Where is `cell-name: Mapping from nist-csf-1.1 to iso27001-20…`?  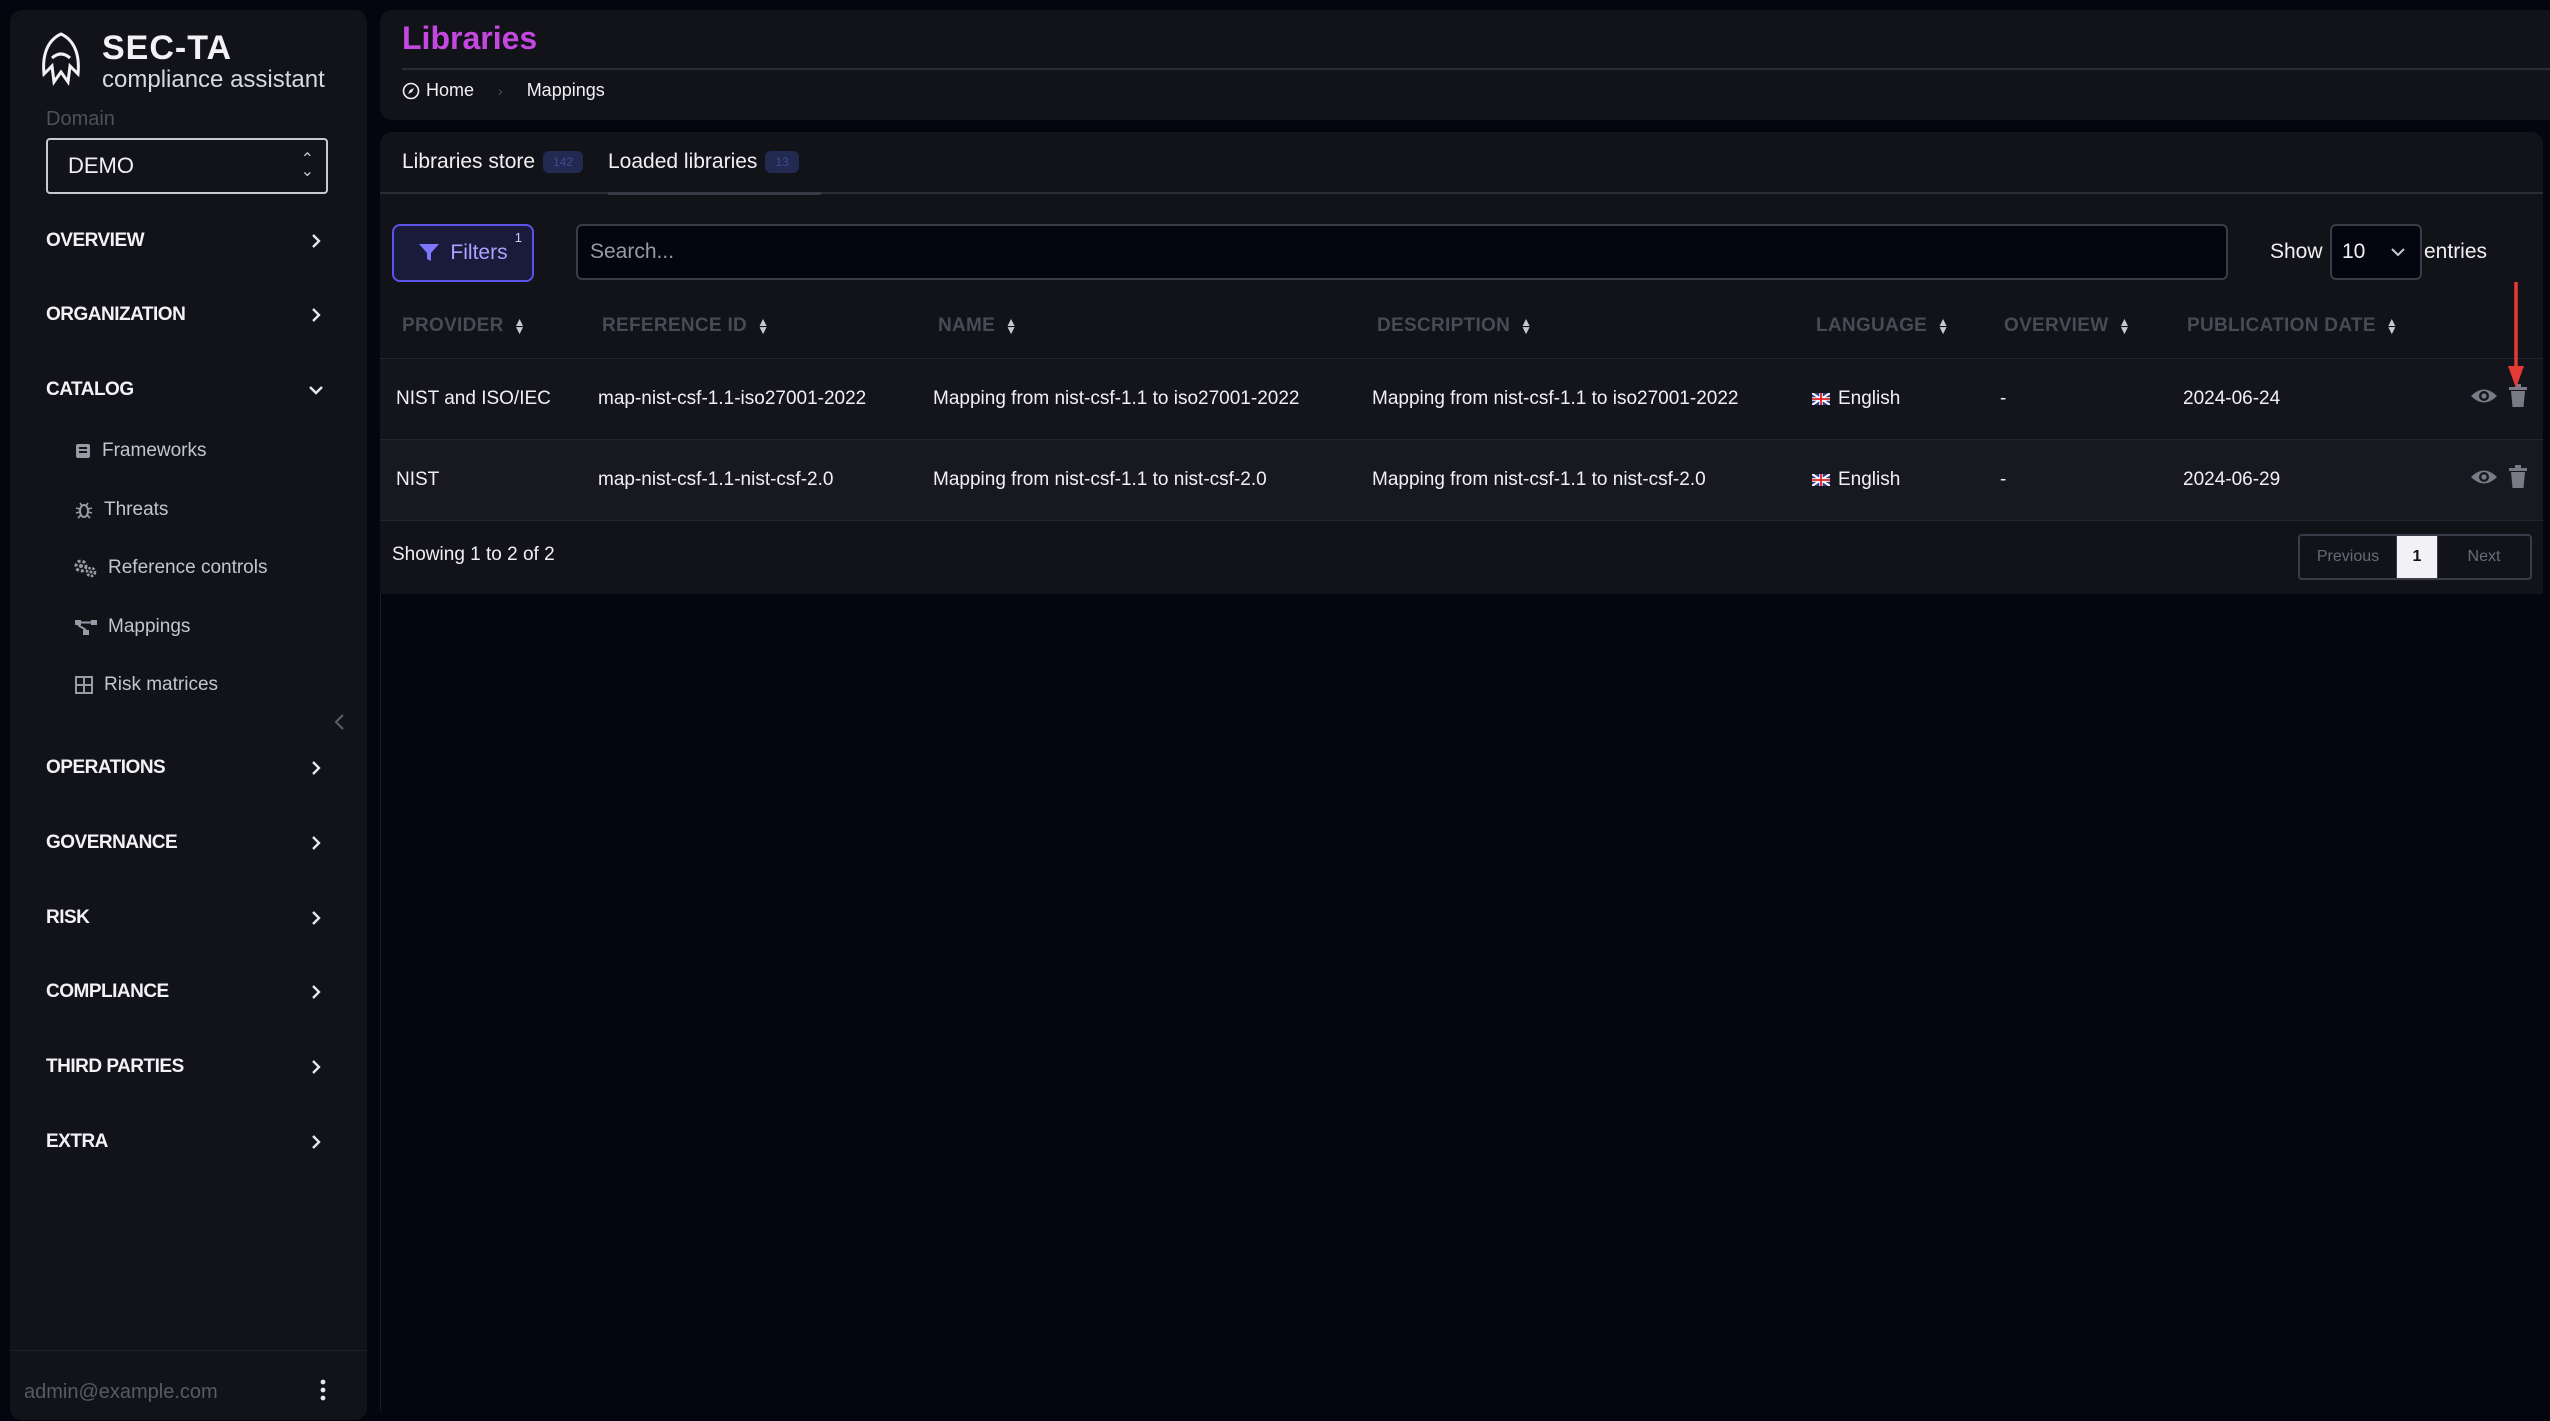 cell-name: Mapping from nist-csf-1.1 to iso27001-20… is located at coordinates (1116, 398).